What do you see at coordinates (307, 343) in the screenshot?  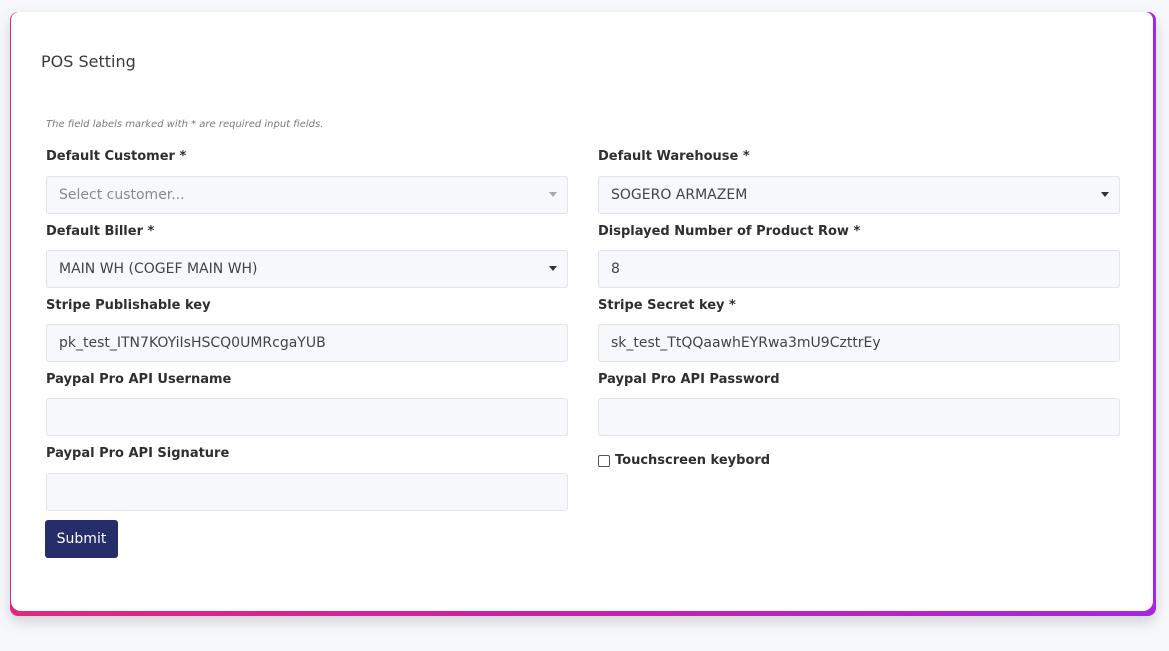 I see `stripe-publishable-input: pk_test_ITN7KOYiIsHSCQ0UMRcgaYUB` at bounding box center [307, 343].